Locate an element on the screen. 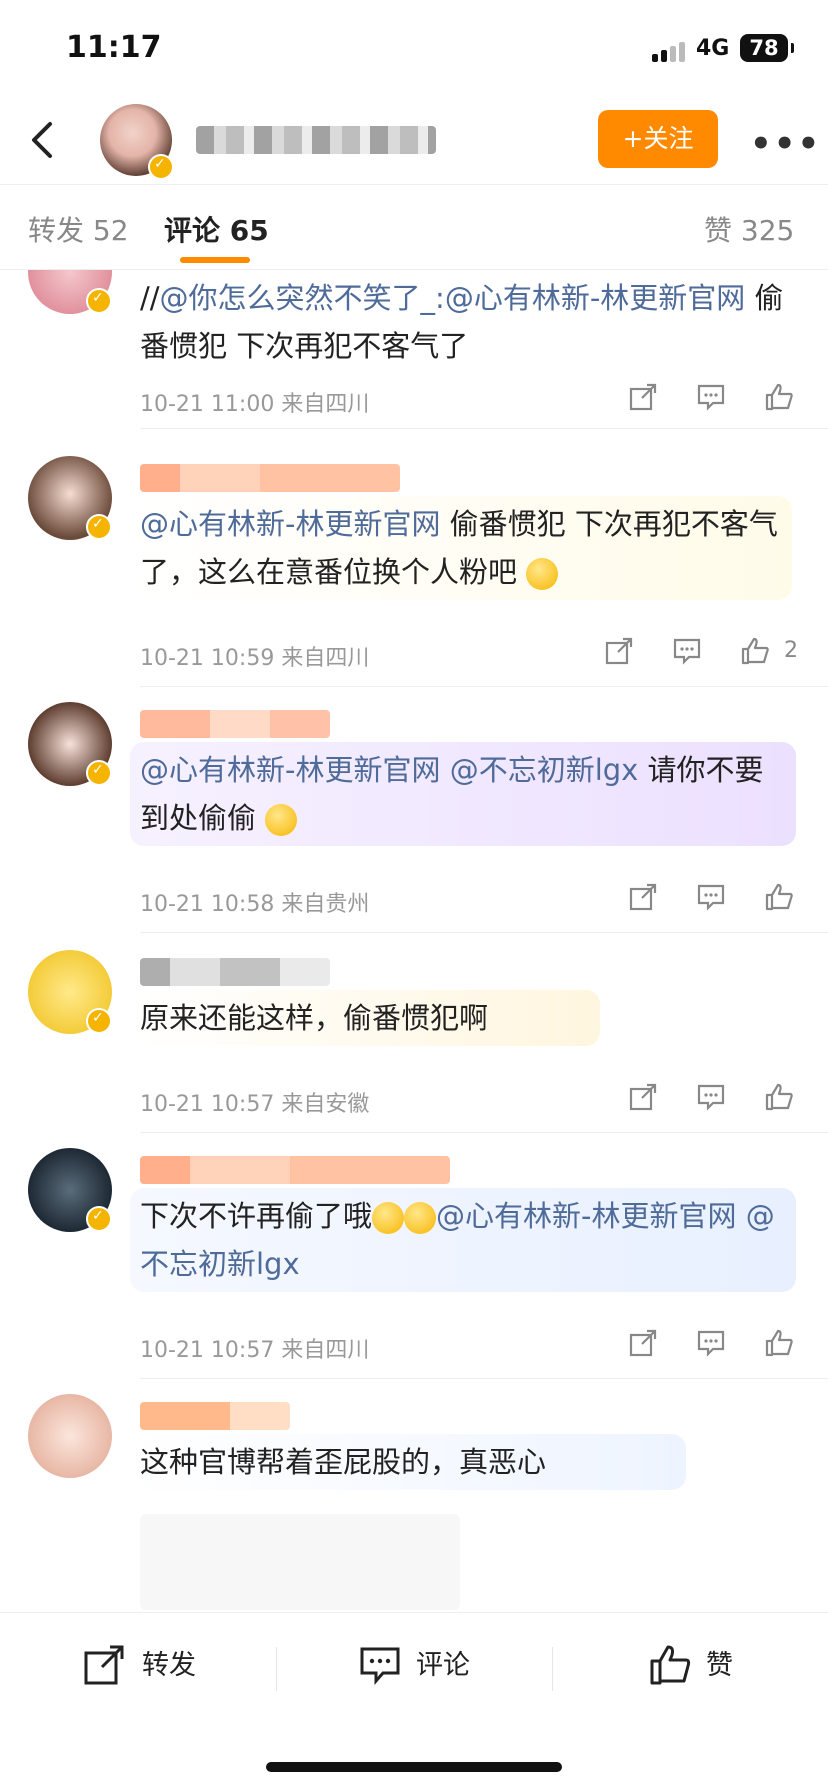 This screenshot has height=1792, width=828. comment-text: 这种官博帮着歪屁股的，真恶心 is located at coordinates (343, 1462).